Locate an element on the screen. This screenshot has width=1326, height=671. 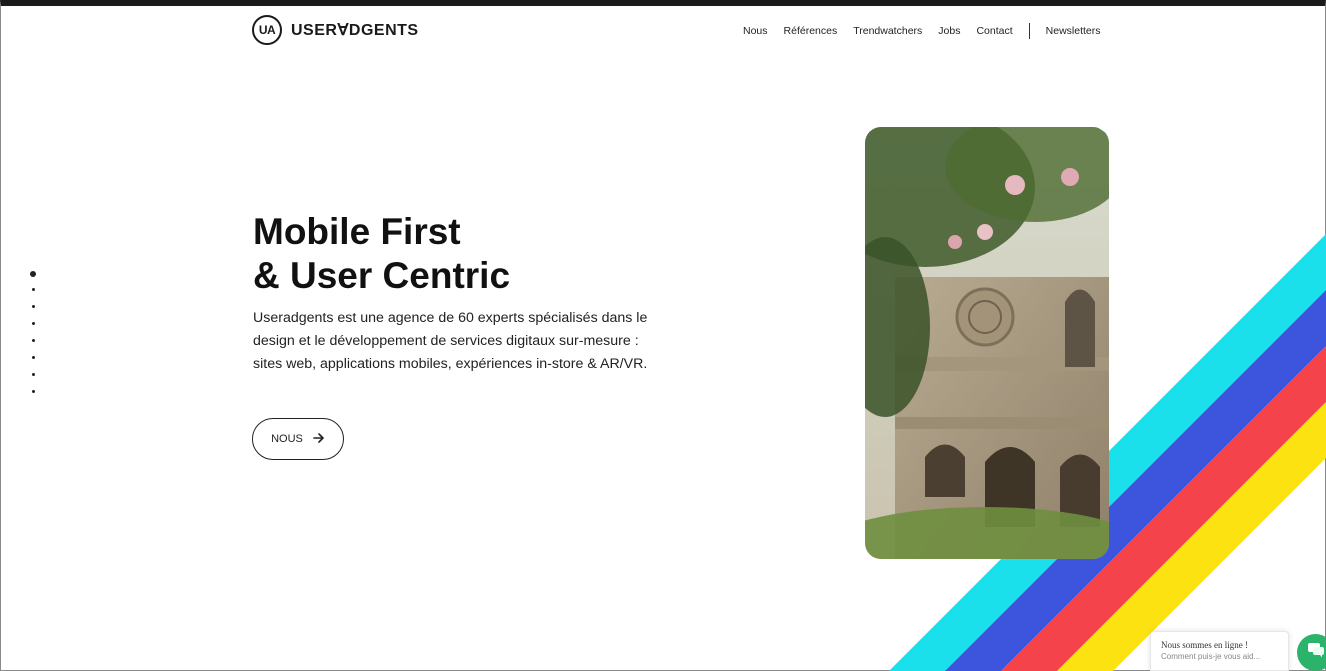
nav-divider is located at coordinates (1029, 31).